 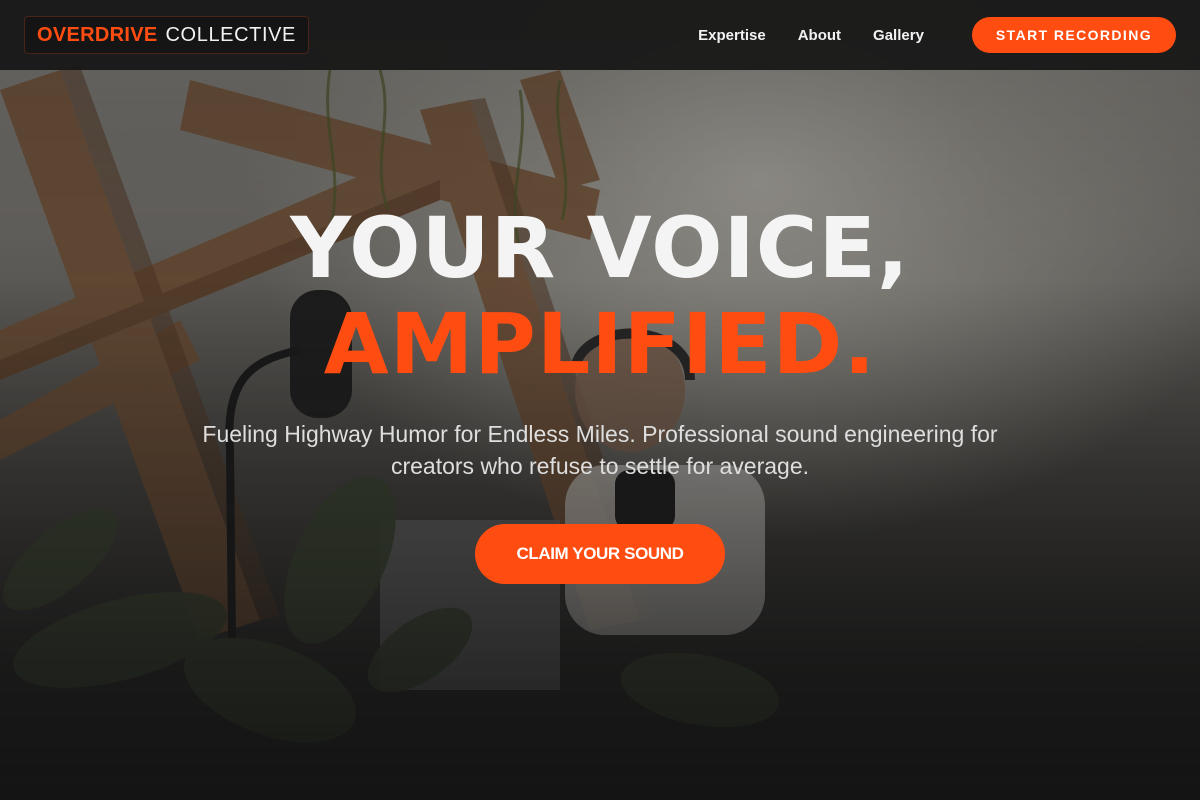 I want to click on claim-your-sound-button: CLAIM YOUR SOUND, so click(x=600, y=554).